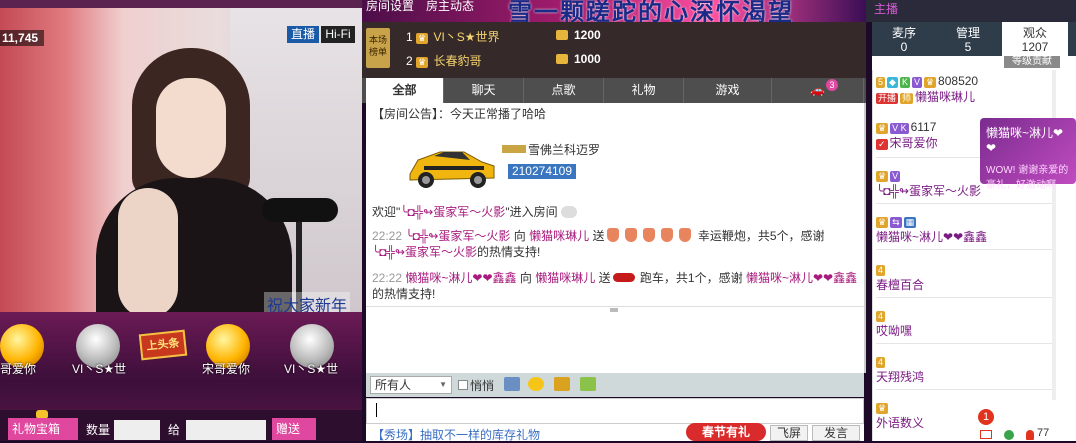 The height and width of the screenshot is (443, 1076). Describe the element at coordinates (148, 250) in the screenshot. I see `streamer-arm` at that location.